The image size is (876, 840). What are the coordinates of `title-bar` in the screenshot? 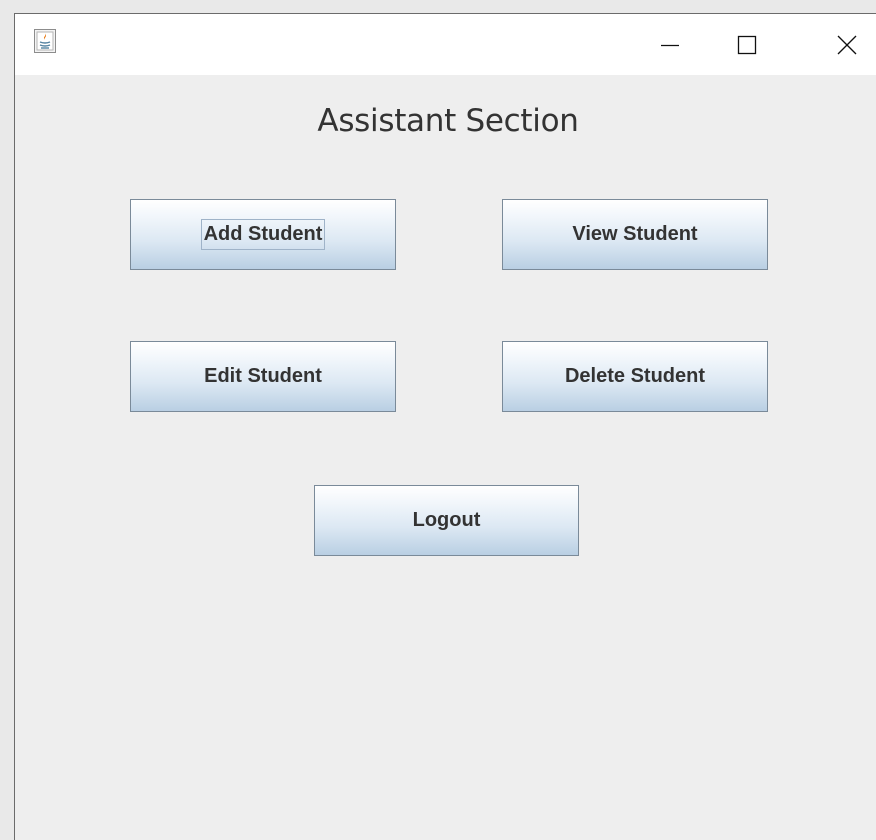 It's located at (445, 44).